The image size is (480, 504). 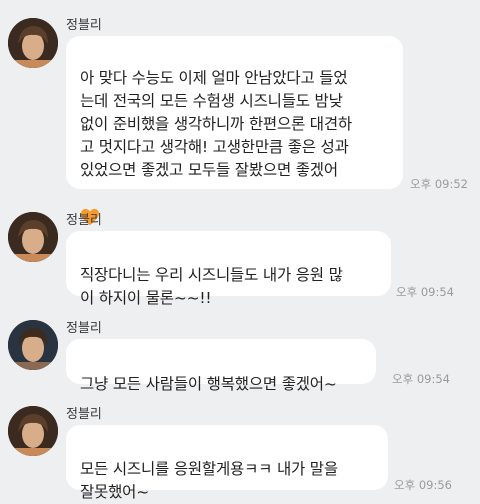 What do you see at coordinates (221, 366) in the screenshot?
I see `message-bubble: 그냥 모든 사람들이 행복했으면 좋겠어~` at bounding box center [221, 366].